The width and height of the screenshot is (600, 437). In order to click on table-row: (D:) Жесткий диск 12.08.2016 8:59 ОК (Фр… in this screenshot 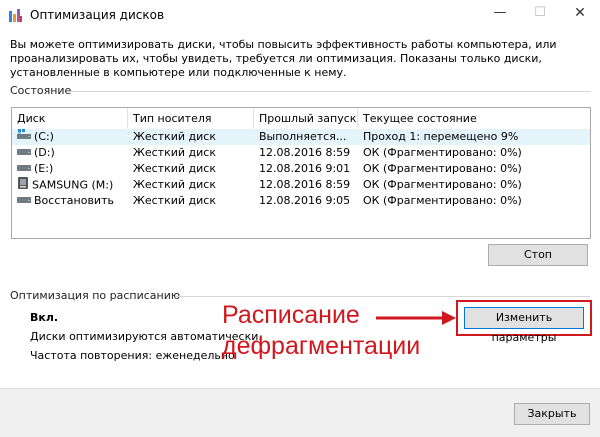, I will do `click(301, 153)`.